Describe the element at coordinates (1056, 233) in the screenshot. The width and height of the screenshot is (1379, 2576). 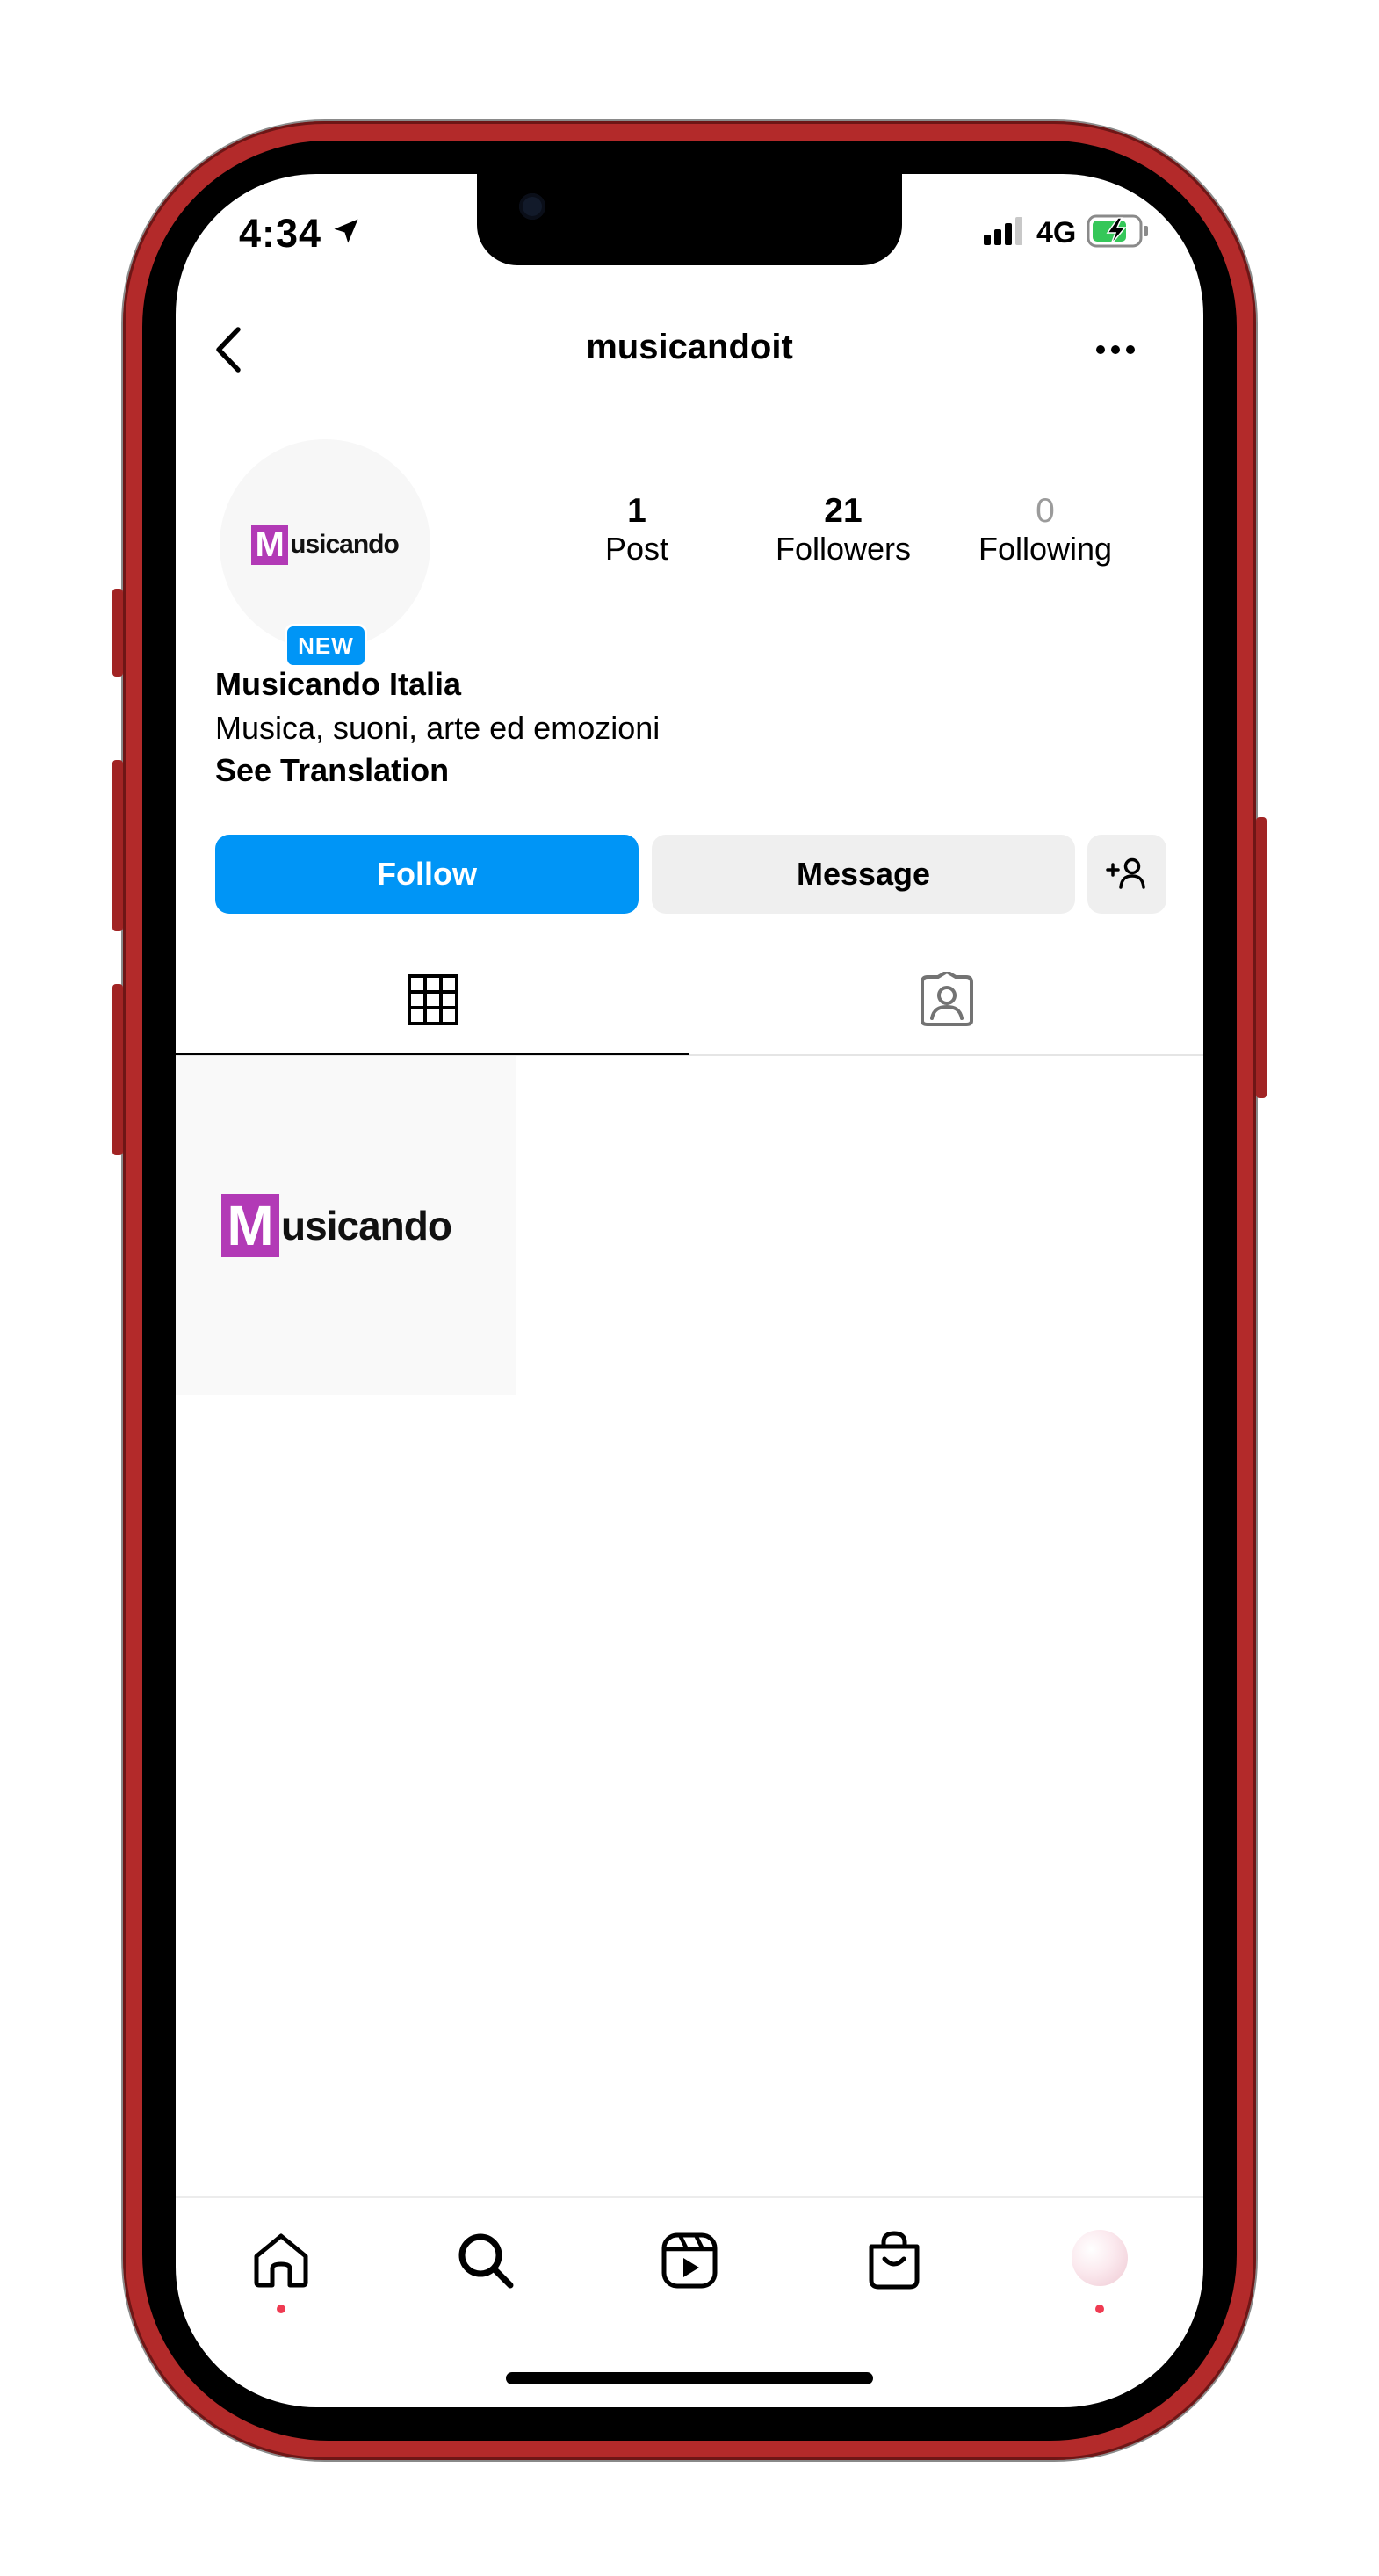
I see `network-label: 4G` at that location.